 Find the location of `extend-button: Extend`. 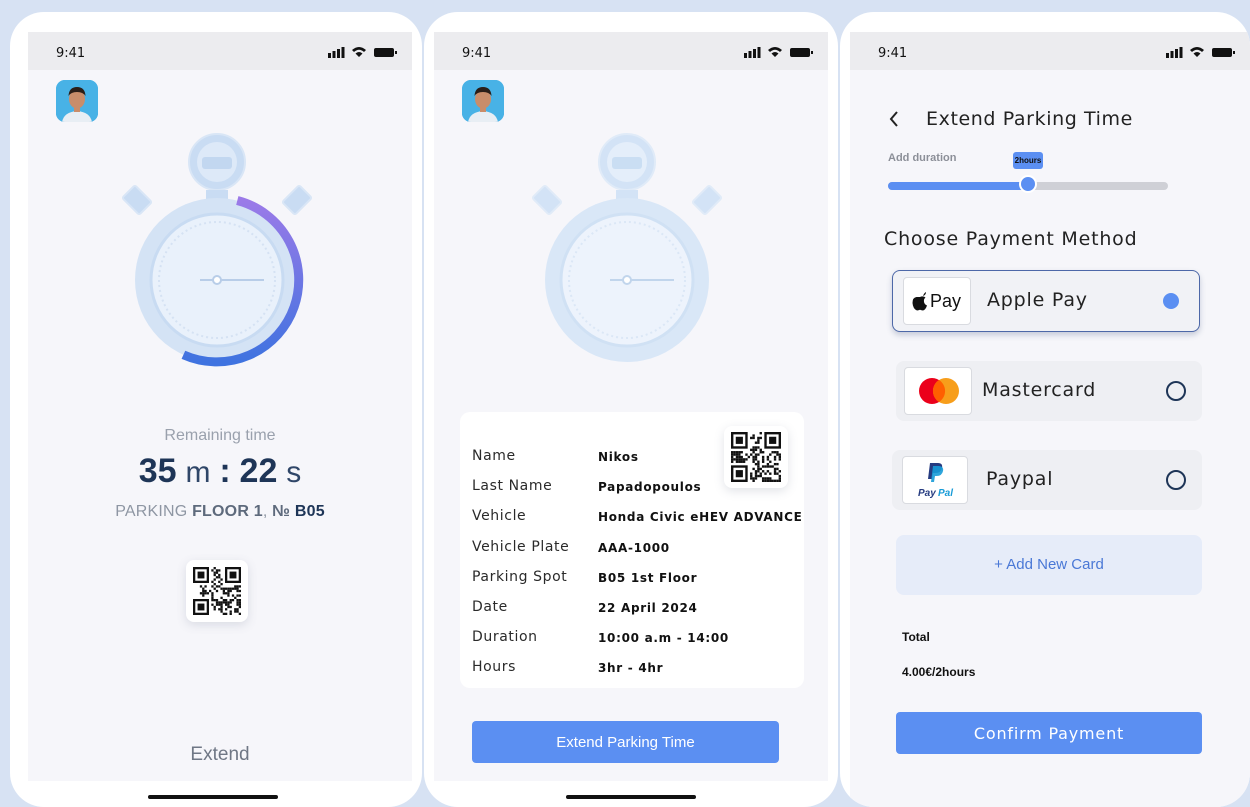

extend-button: Extend is located at coordinates (220, 755).